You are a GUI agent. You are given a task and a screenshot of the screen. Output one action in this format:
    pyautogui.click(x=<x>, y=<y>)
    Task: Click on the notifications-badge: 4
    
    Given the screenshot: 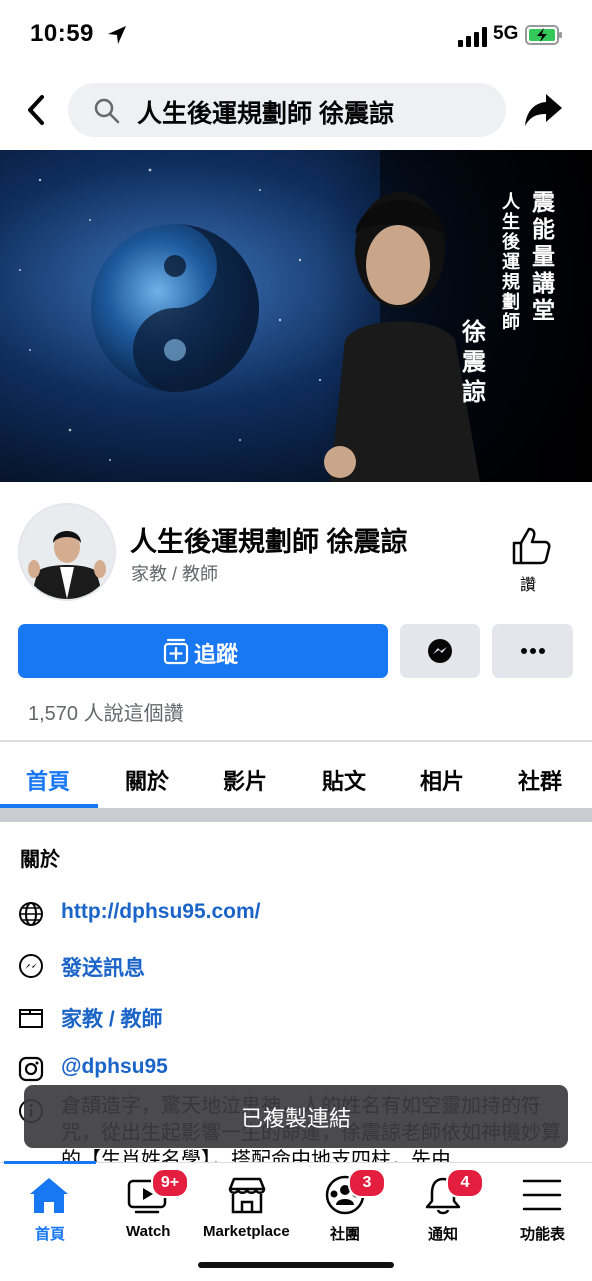 What is the action you would take?
    pyautogui.click(x=465, y=1183)
    